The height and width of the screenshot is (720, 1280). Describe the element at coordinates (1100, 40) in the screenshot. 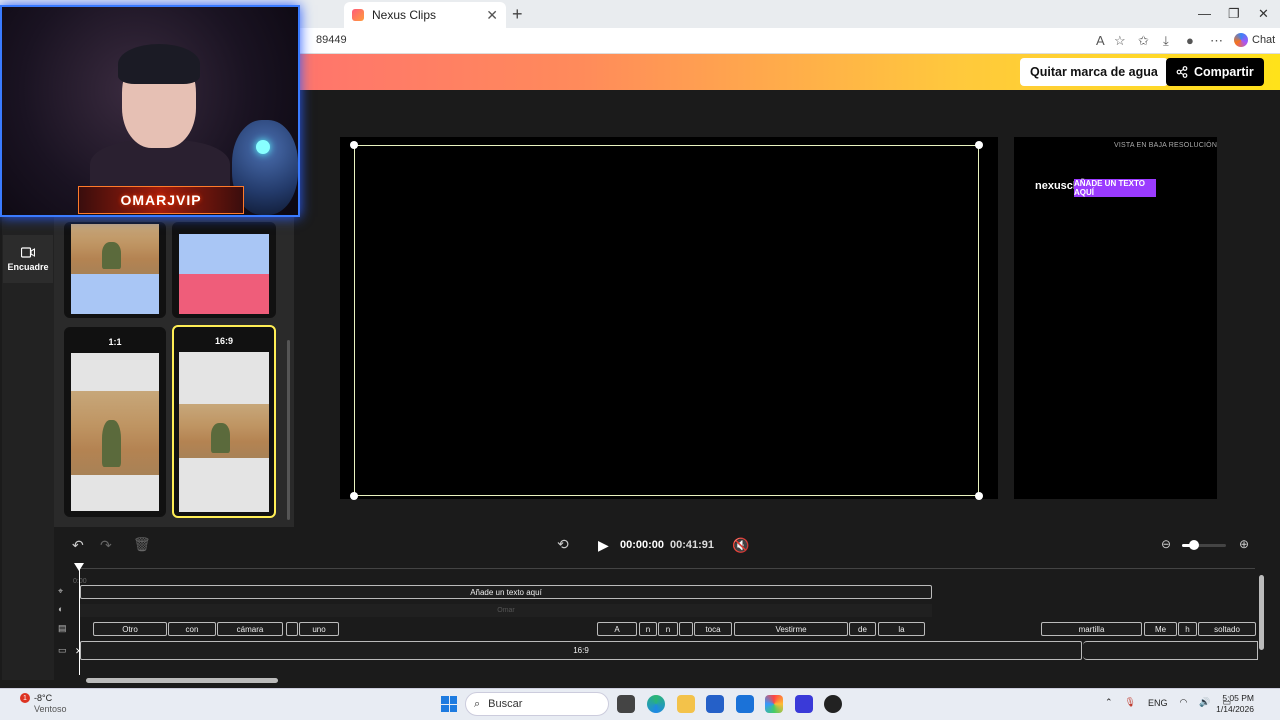

I see `read-aloud-icon: A` at that location.